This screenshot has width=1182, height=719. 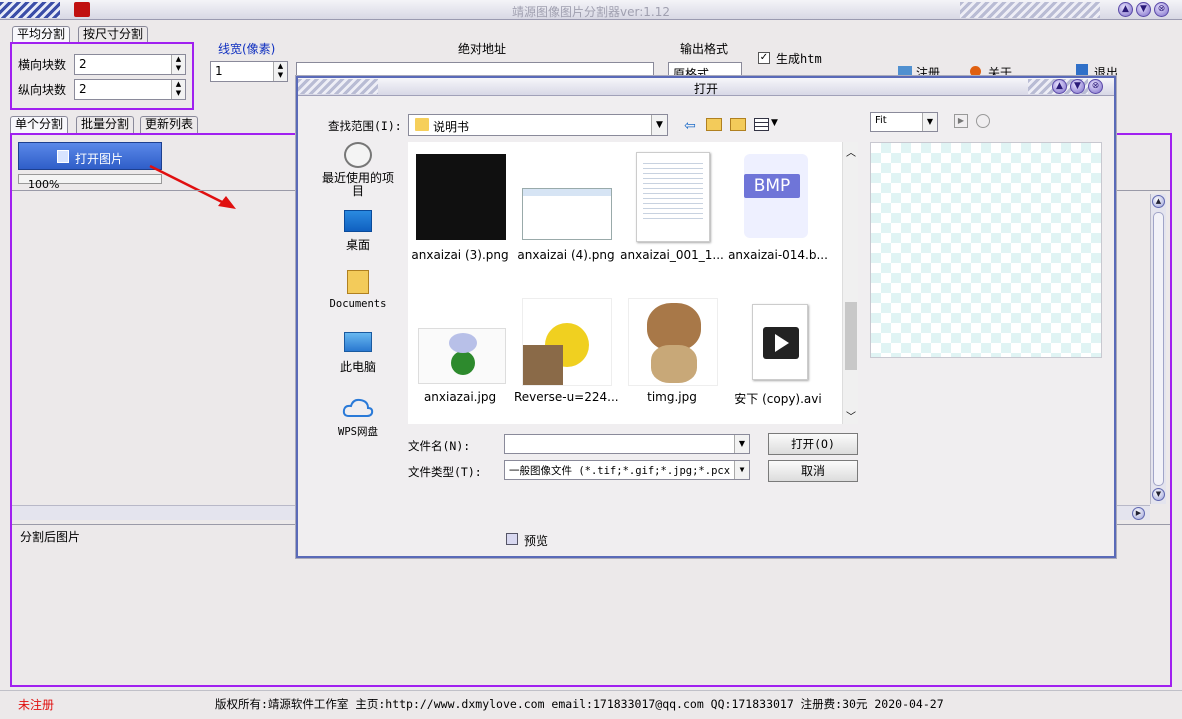 I want to click on filetype-value: 一般图像文件 (*.tif;*.gif;*.jpg;*.pcx, so click(x=620, y=471).